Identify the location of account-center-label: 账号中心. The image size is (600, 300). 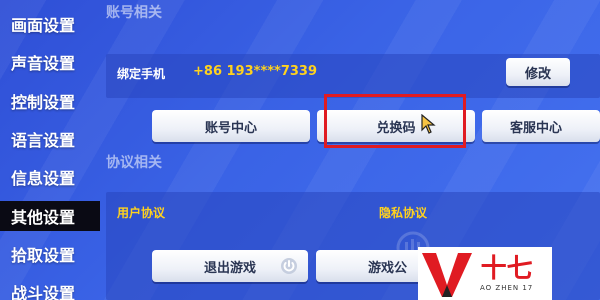
(230, 128).